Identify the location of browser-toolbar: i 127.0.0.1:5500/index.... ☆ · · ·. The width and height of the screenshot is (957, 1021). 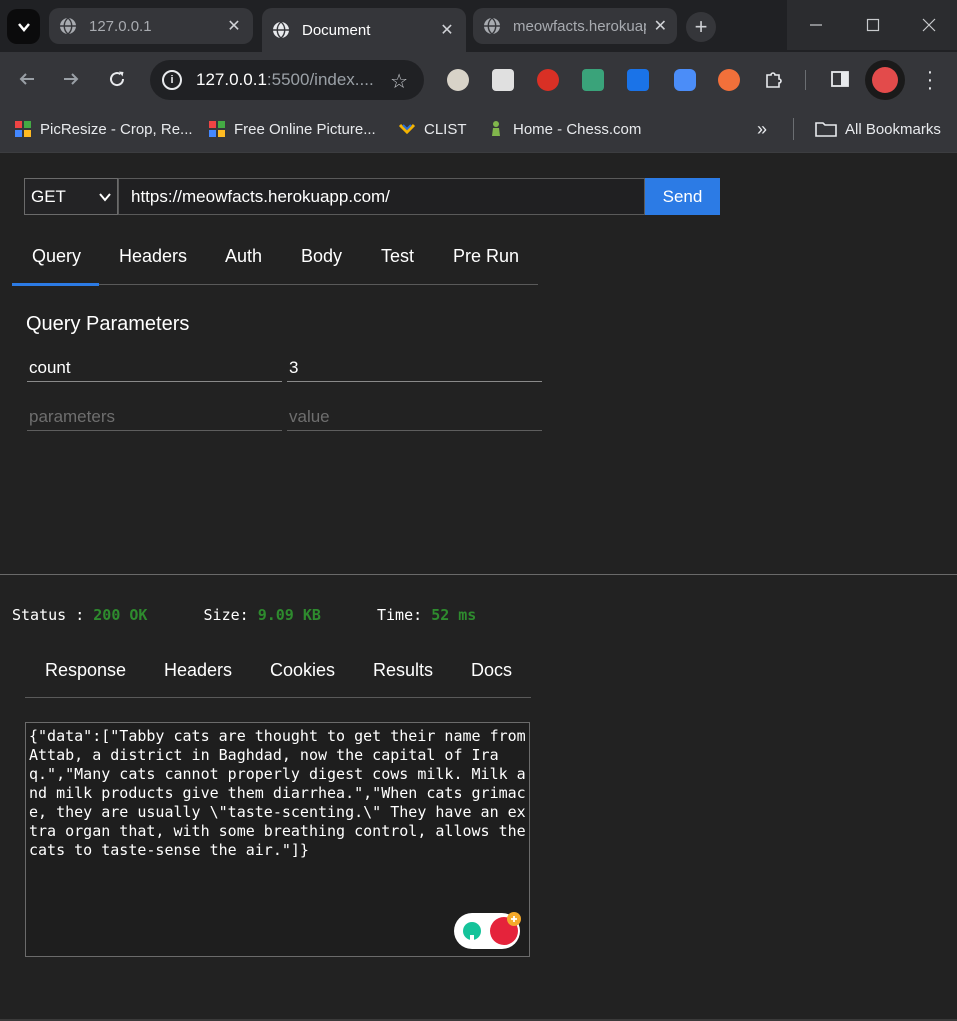
(478, 79).